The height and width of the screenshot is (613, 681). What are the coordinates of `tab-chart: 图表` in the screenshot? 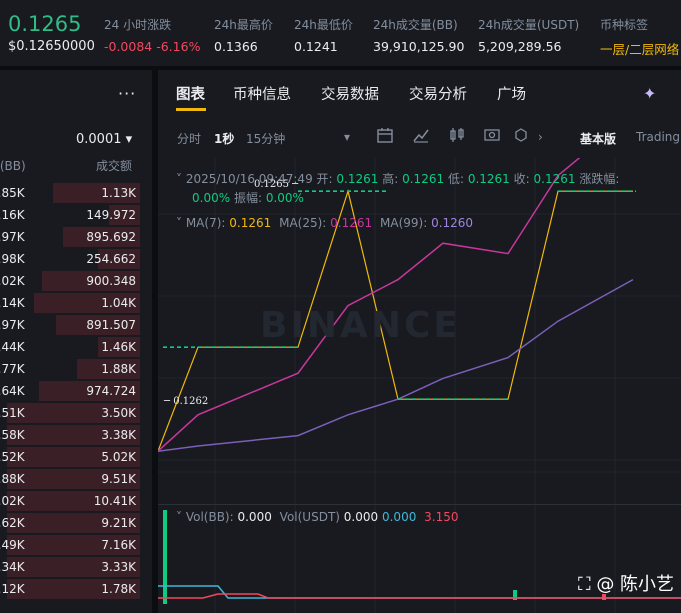 It's located at (190, 93).